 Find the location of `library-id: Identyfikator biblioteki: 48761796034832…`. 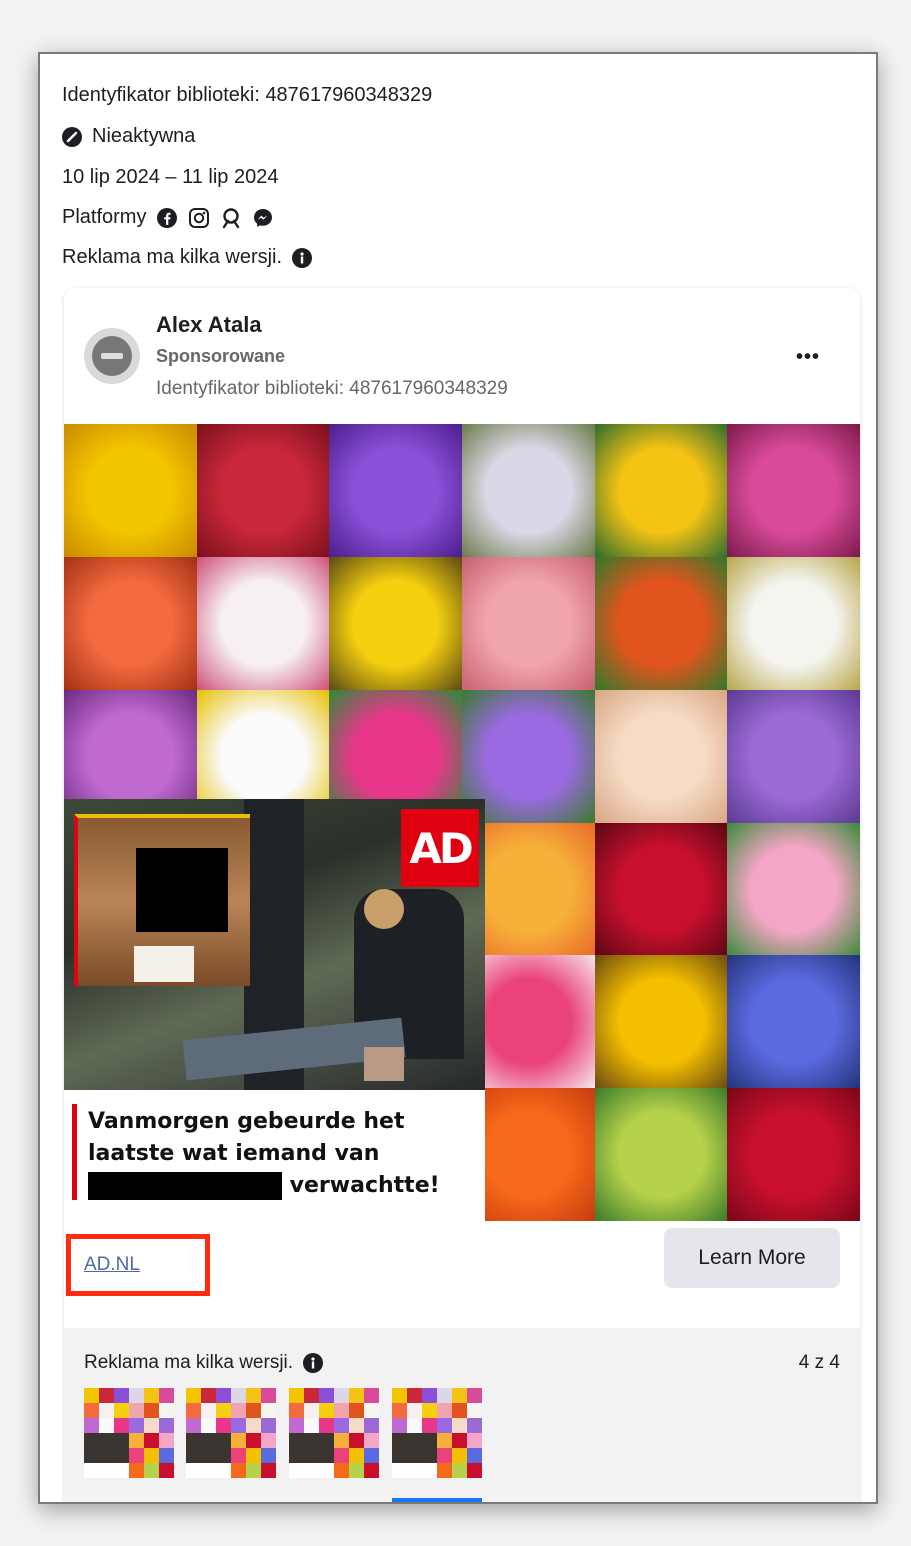

library-id: Identyfikator biblioteki: 48761796034832… is located at coordinates (247, 95).